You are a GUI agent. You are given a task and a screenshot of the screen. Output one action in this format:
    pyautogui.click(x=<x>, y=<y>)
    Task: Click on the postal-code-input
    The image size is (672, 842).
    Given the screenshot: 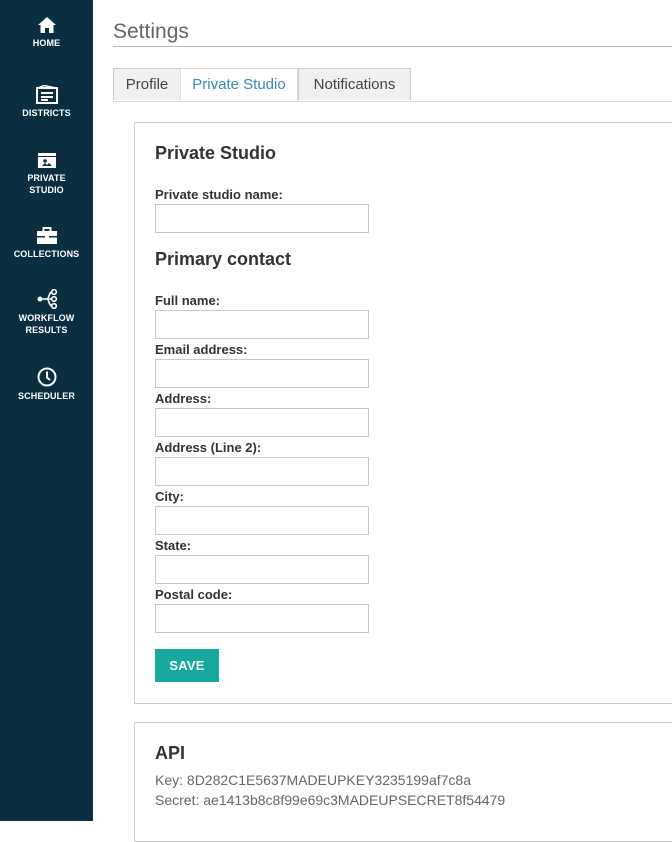 What is the action you would take?
    pyautogui.click(x=262, y=618)
    